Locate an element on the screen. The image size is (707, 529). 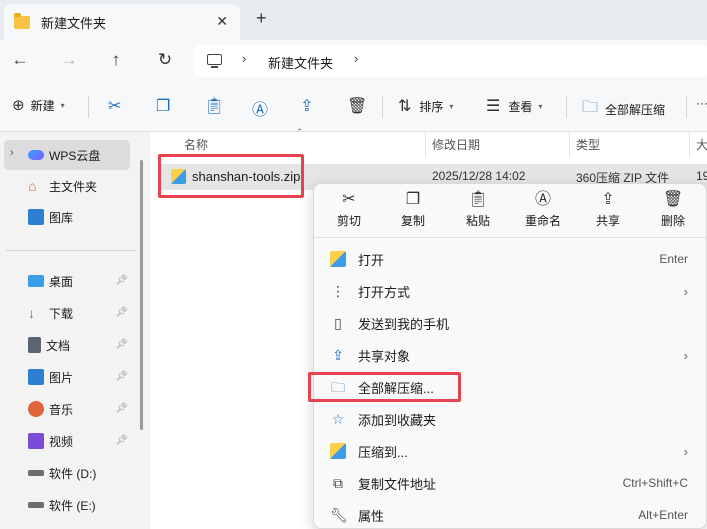
menu-item-share-with: ⇪ 共享对象 › is located at coordinates (511, 355).